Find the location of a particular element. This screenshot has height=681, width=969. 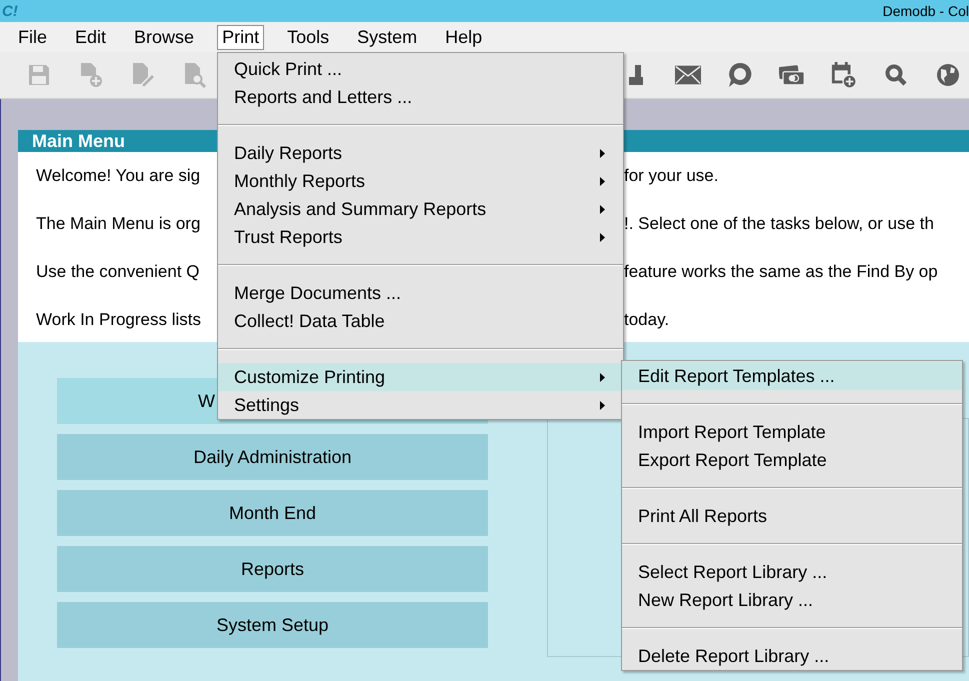

menu-item: Help is located at coordinates (464, 37).